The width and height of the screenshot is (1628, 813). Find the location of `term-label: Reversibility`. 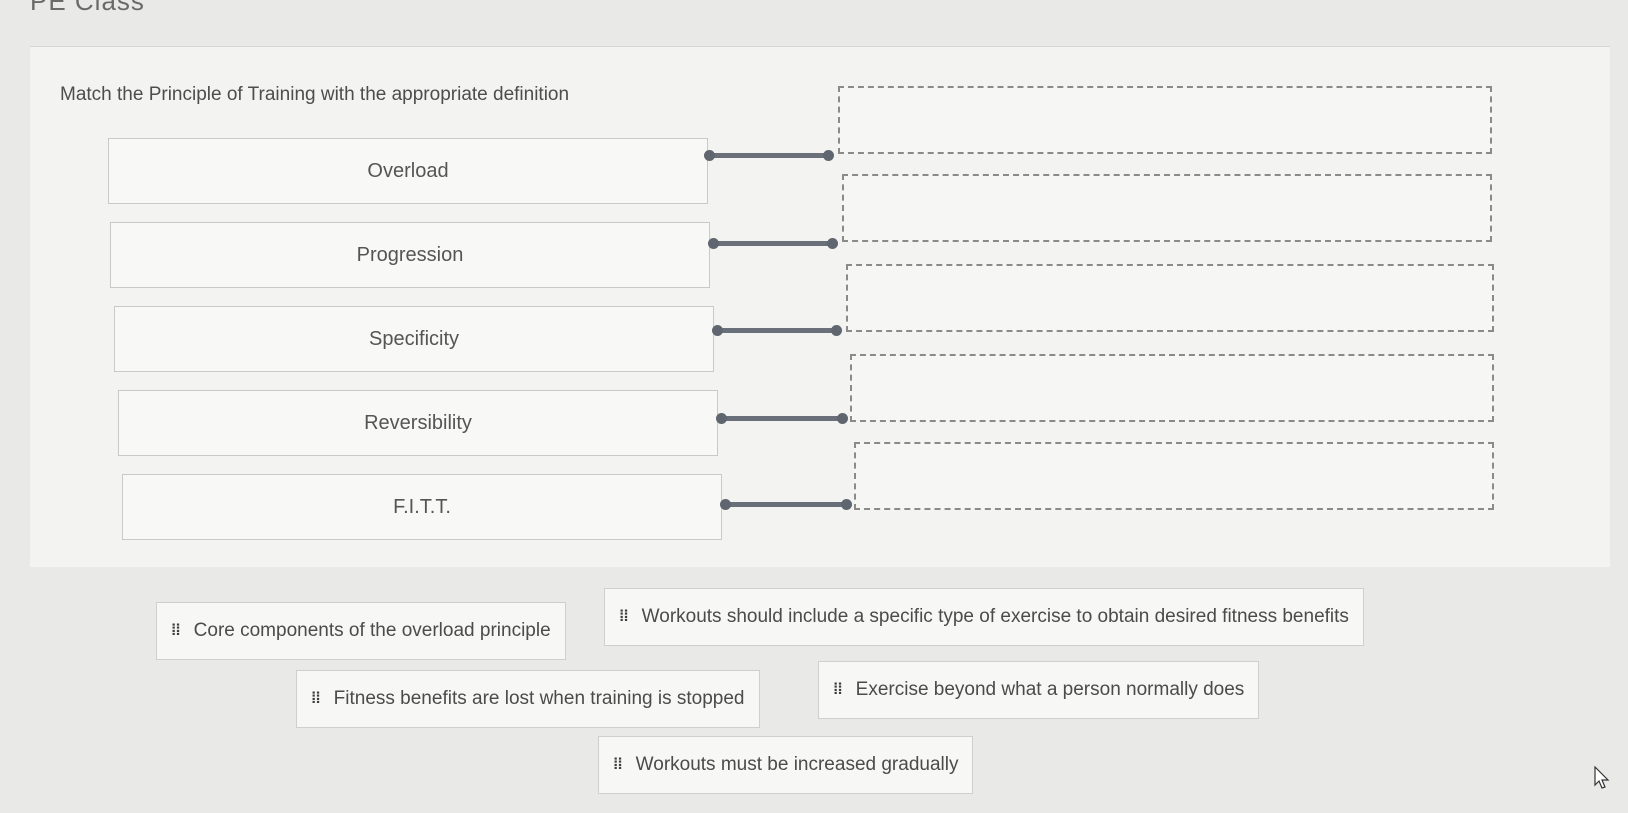

term-label: Reversibility is located at coordinates (418, 422).